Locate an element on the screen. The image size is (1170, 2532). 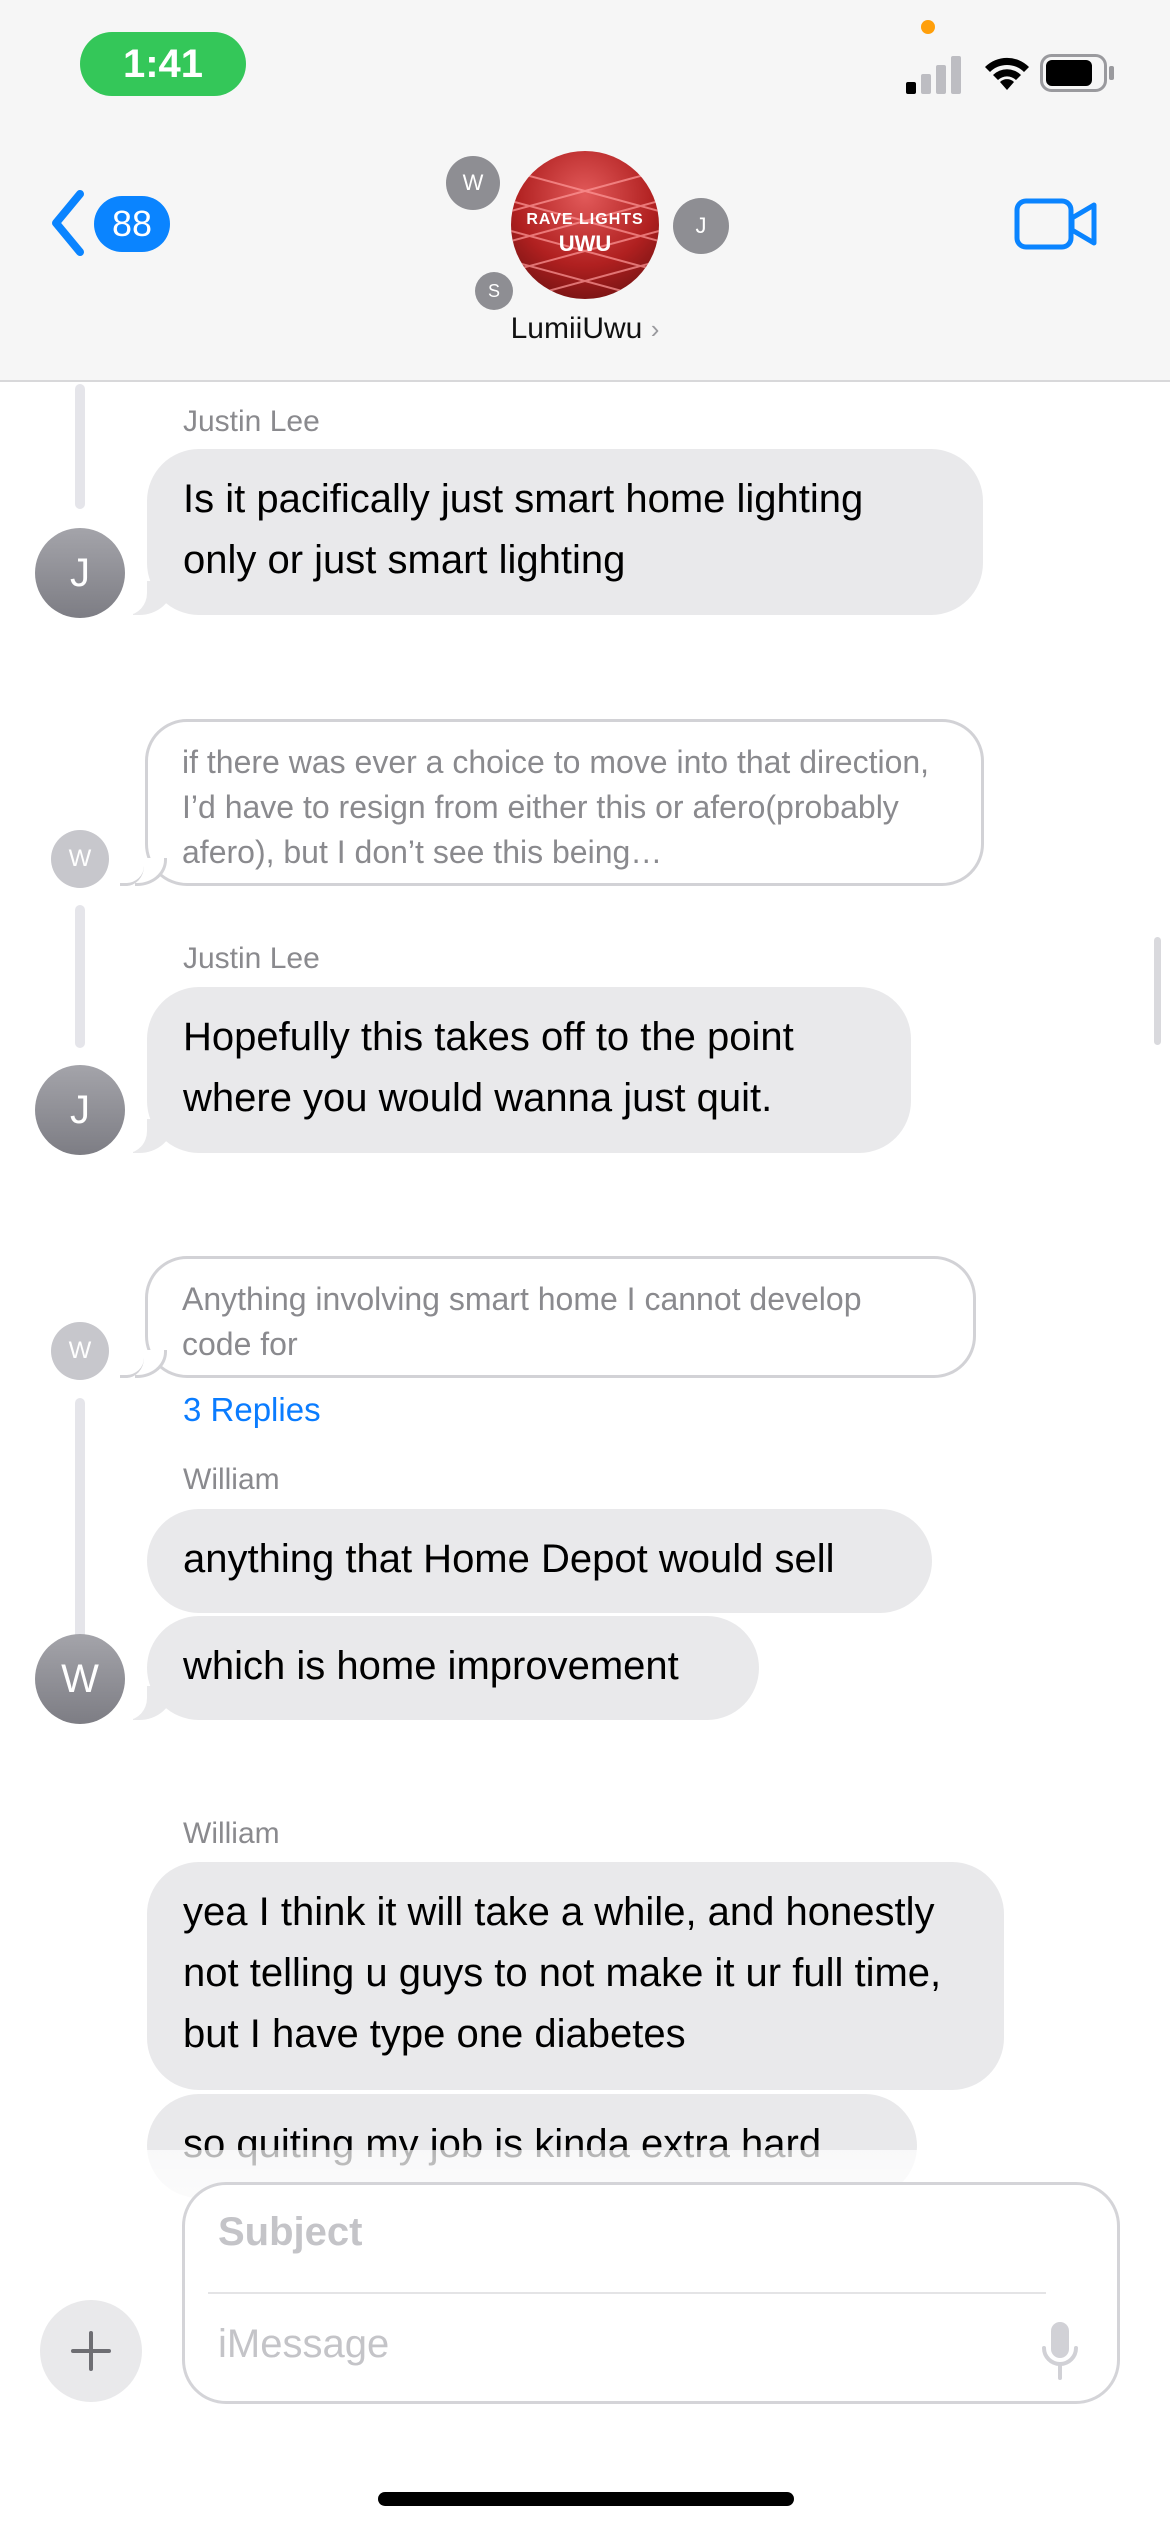
participant-avatar-j: J is located at coordinates (701, 226).